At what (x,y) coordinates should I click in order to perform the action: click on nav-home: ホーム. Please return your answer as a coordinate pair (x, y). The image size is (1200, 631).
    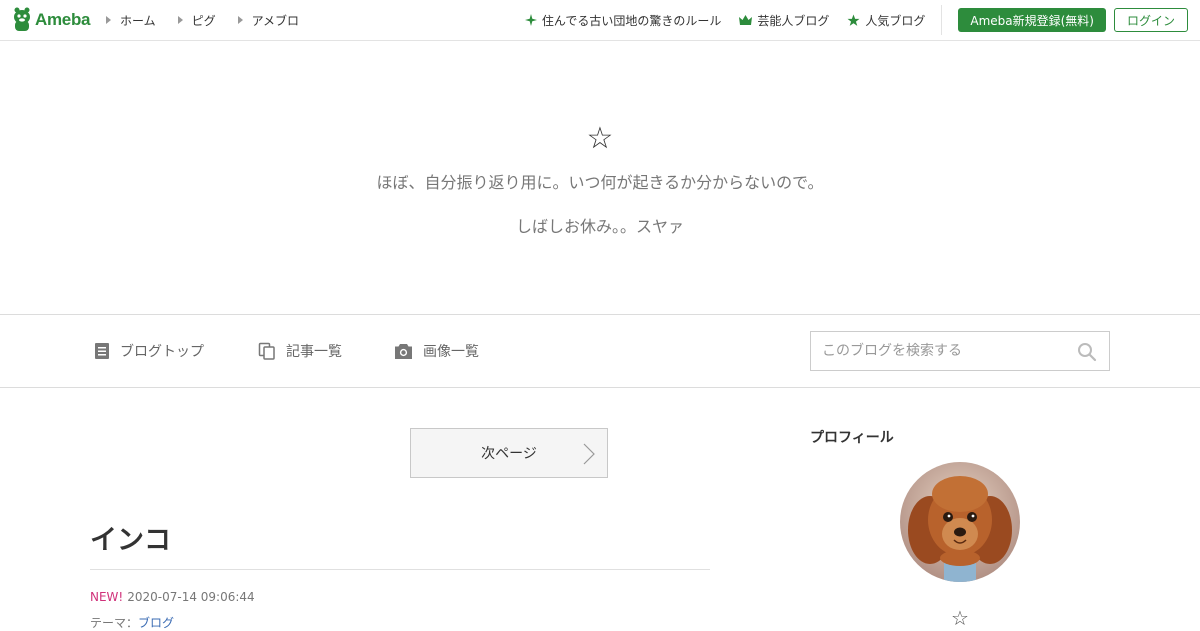
    Looking at the image, I should click on (131, 20).